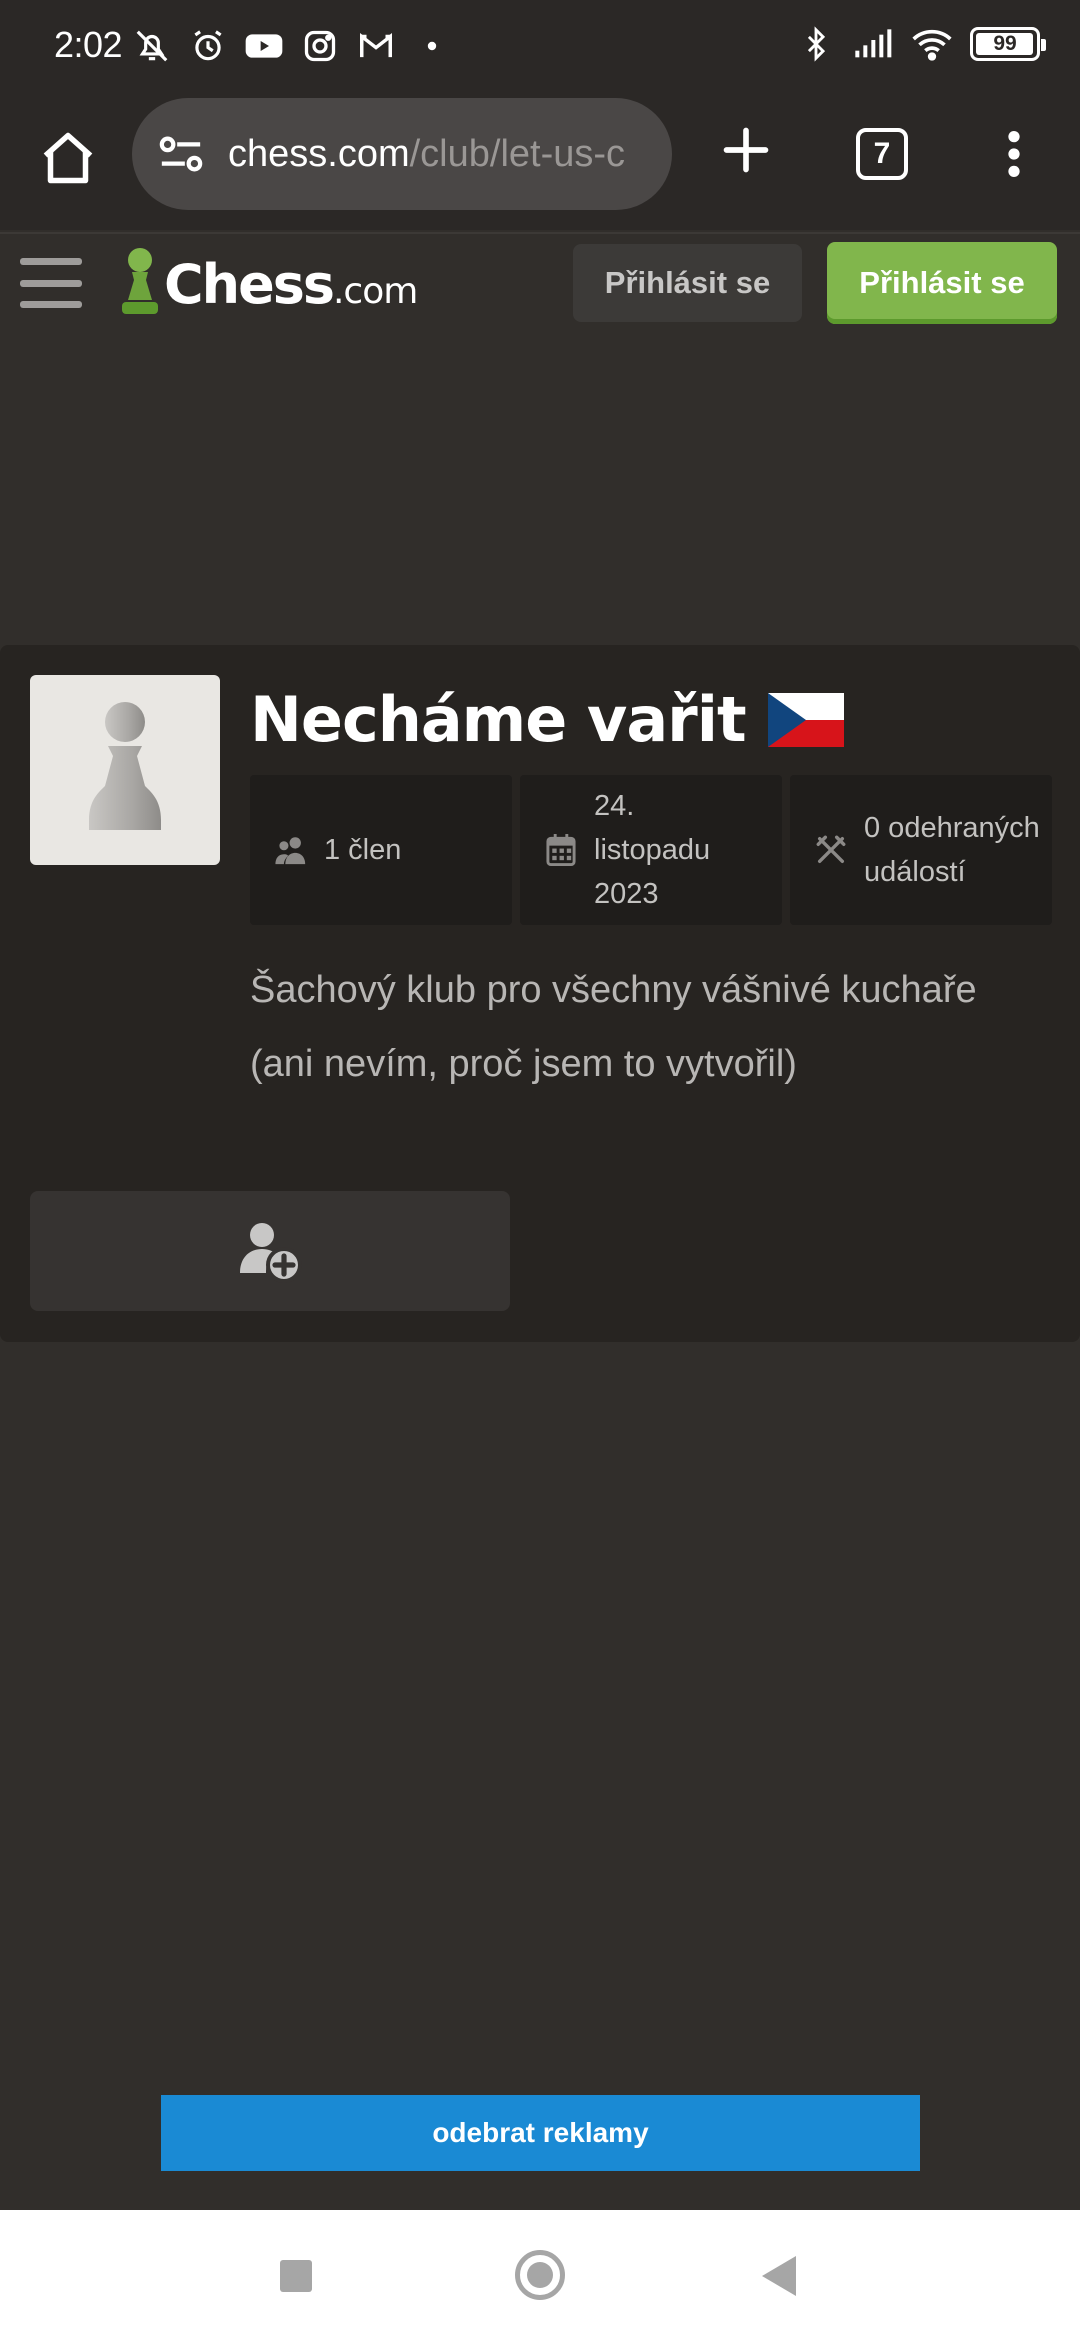 This screenshot has width=1080, height=2340. I want to click on club-title: Necháme vařit, so click(547, 719).